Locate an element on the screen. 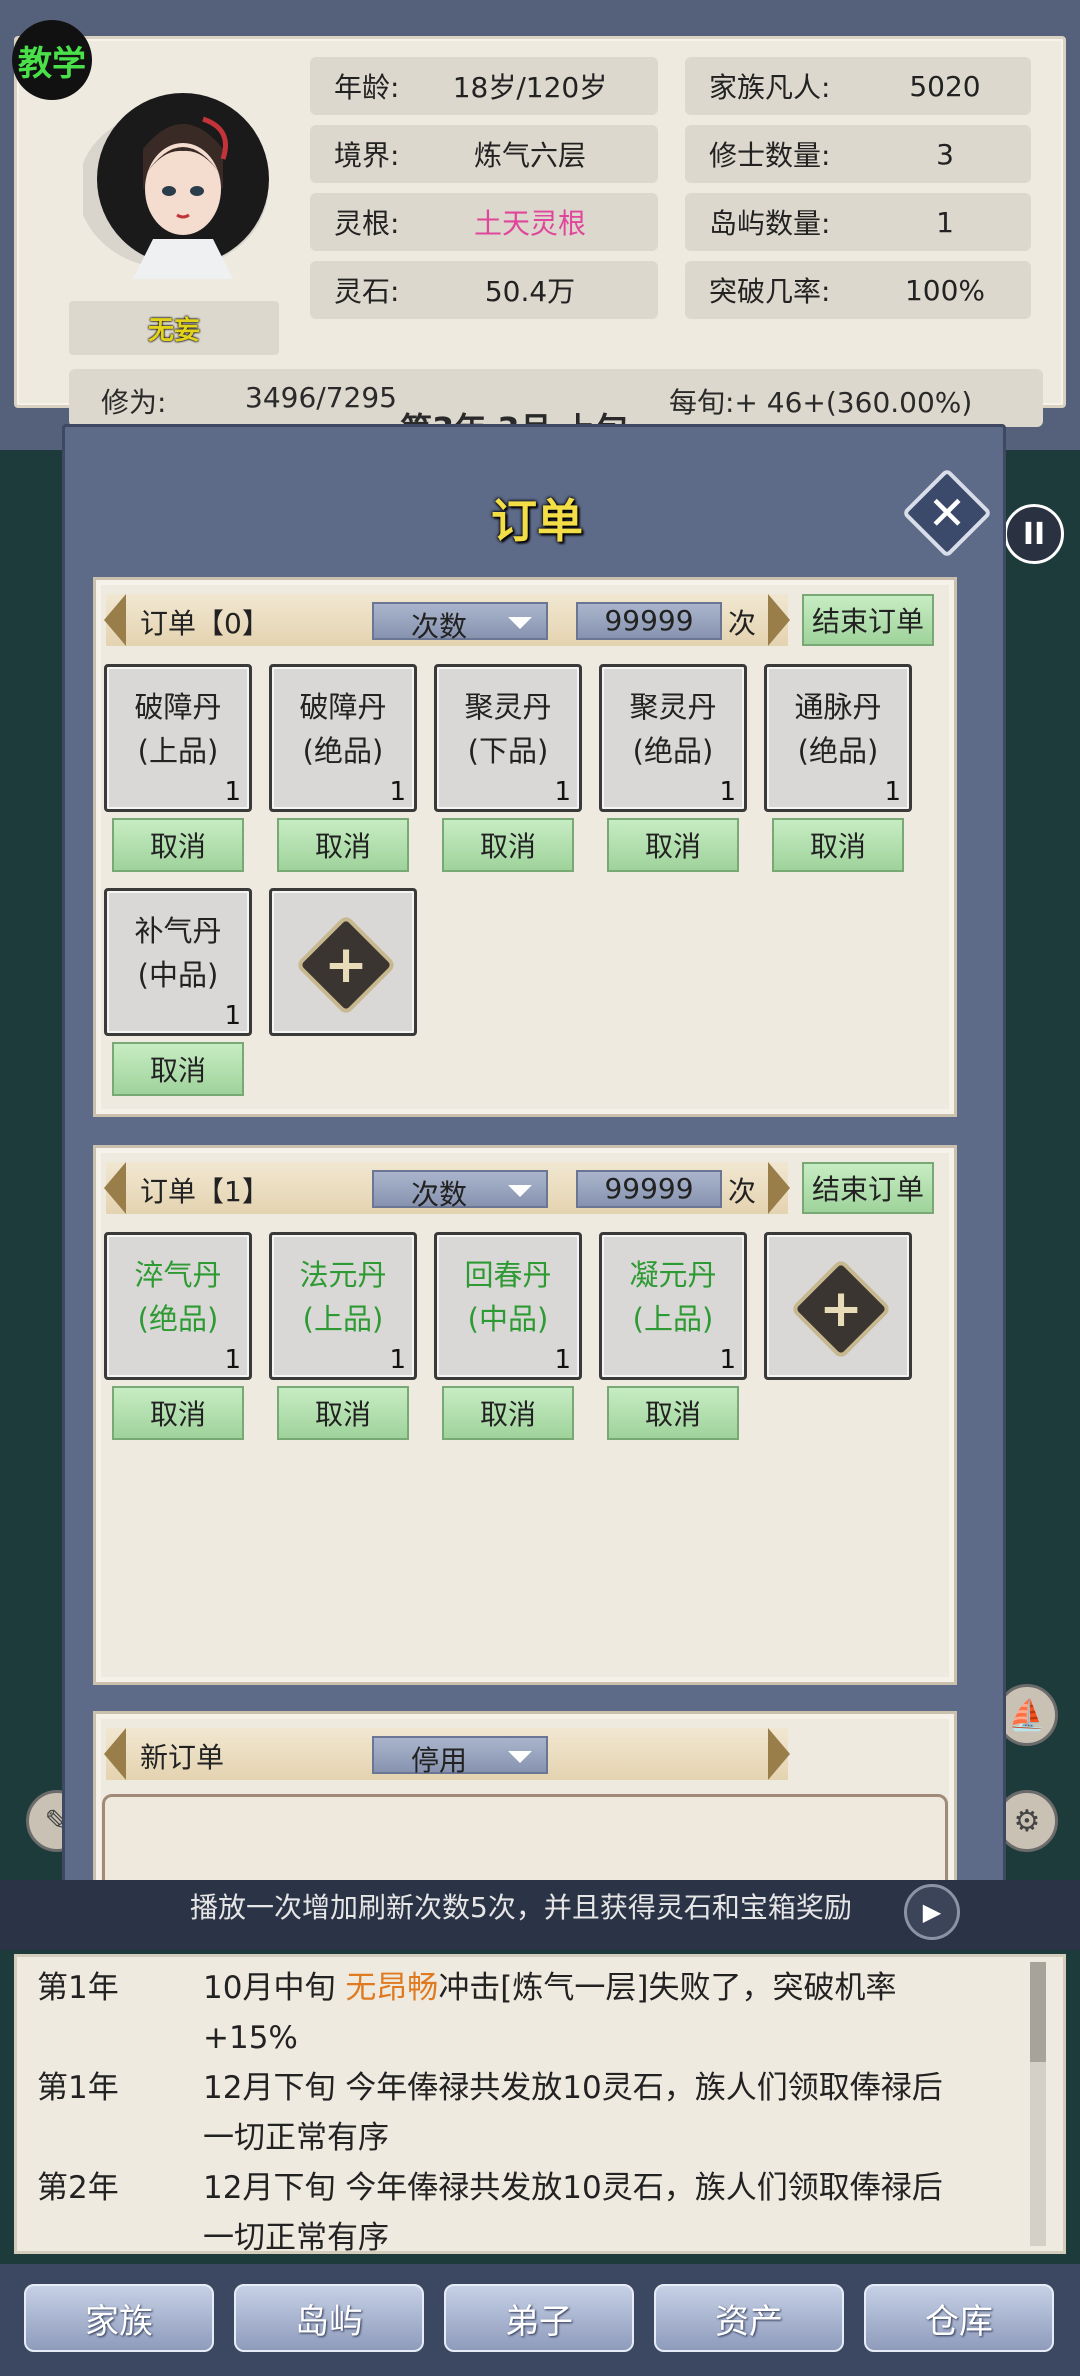 This screenshot has height=2376, width=1080. nav-islands: 岛屿 is located at coordinates (329, 2318).